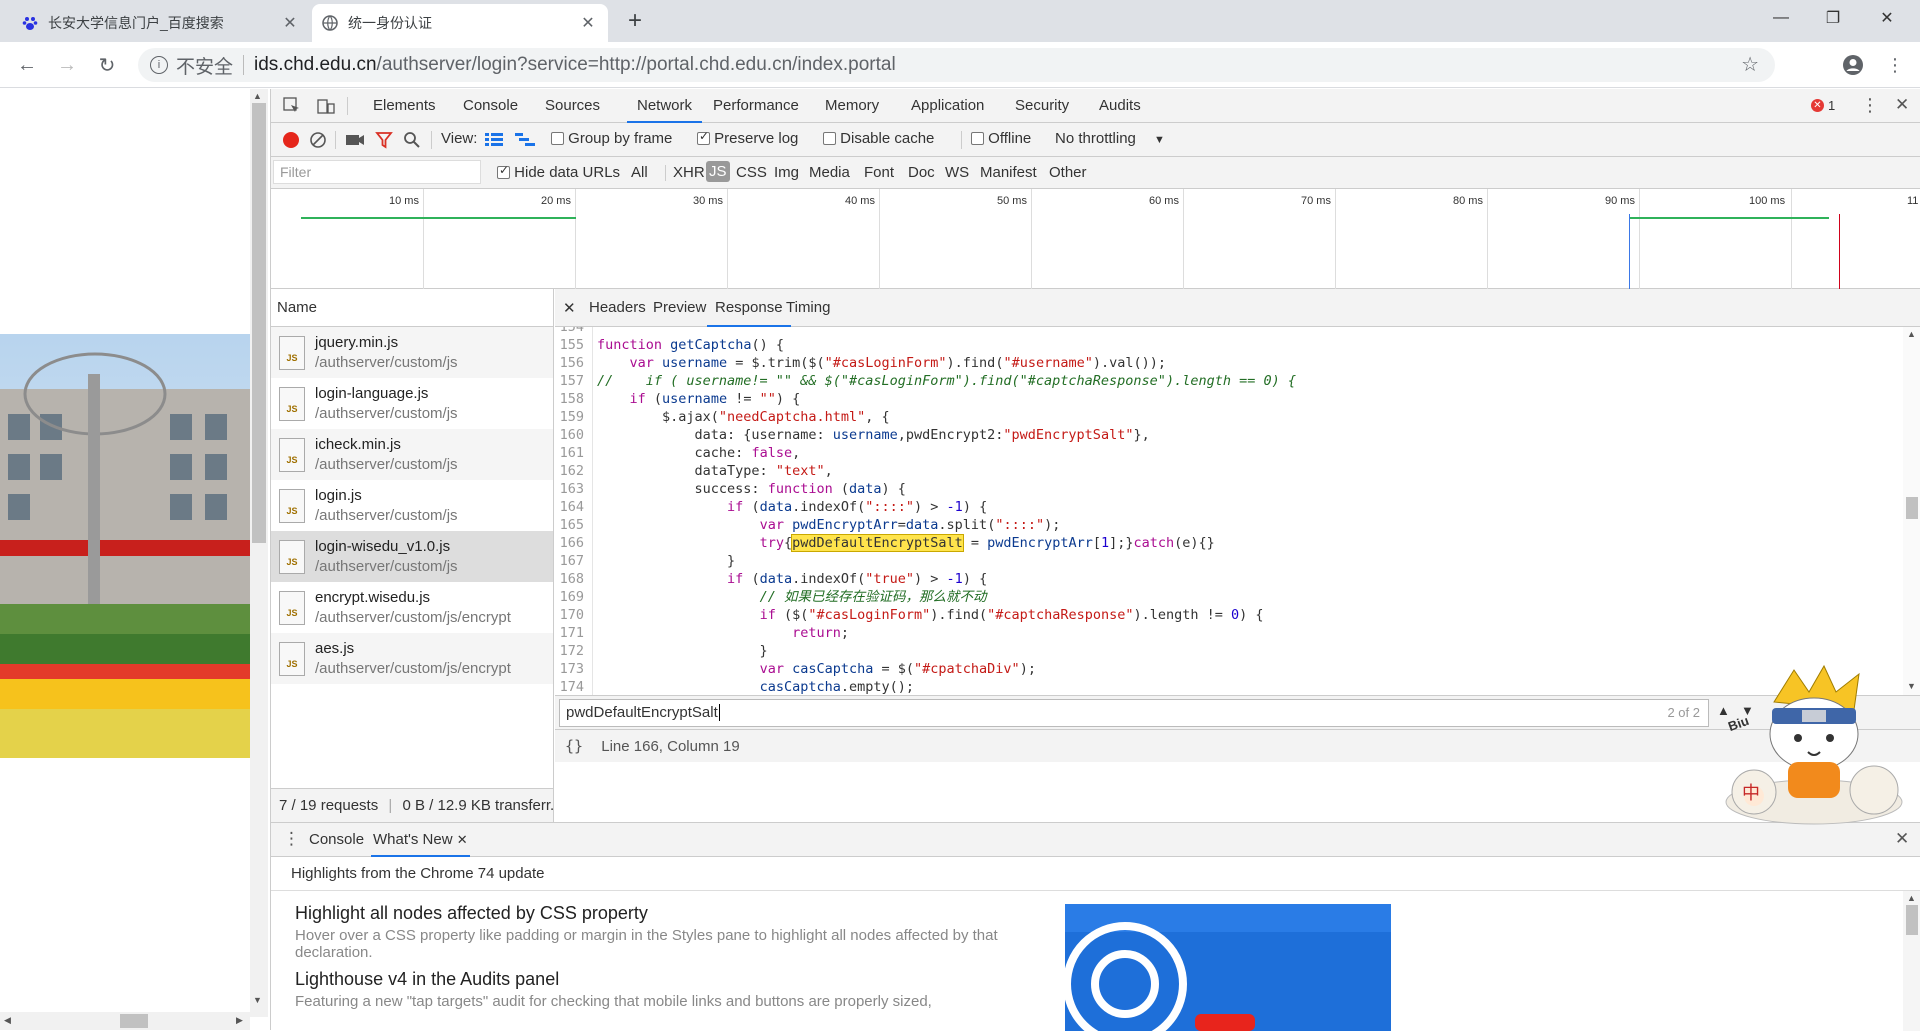  Describe the element at coordinates (718, 171) in the screenshot. I see `filter-type-js: JS` at that location.